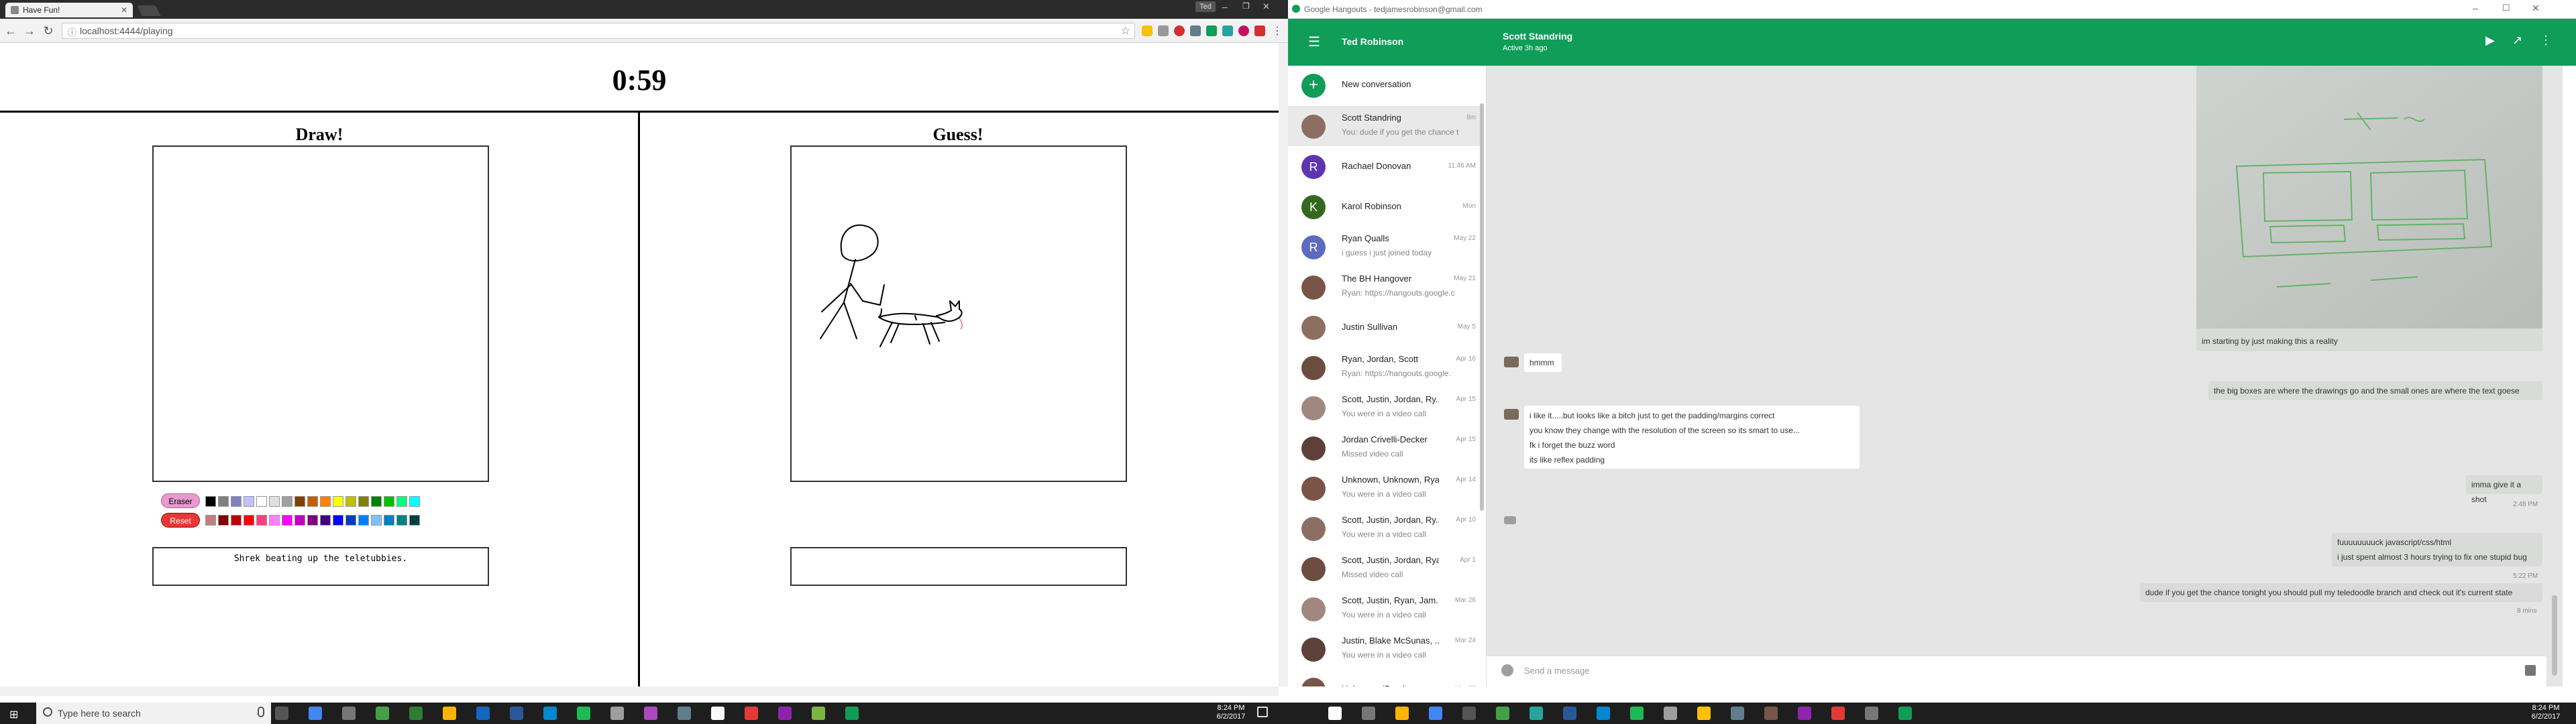 Image resolution: width=2576 pixels, height=724 pixels. Describe the element at coordinates (1385, 327) in the screenshot. I see `conversation-item: Justin Sullivan May 5` at that location.